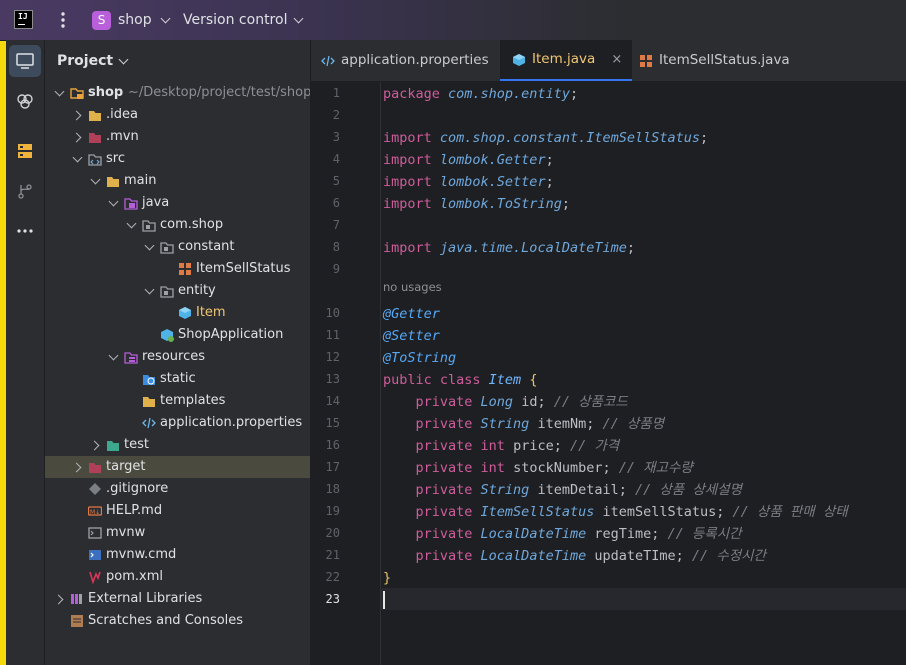 Image resolution: width=906 pixels, height=665 pixels. I want to click on line-number: 21, so click(332, 555).